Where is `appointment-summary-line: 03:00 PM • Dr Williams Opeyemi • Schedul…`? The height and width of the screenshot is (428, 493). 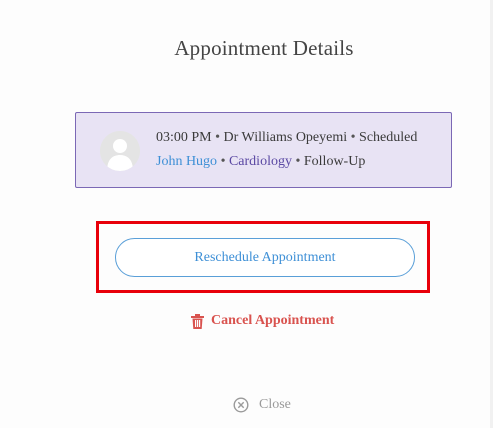
appointment-summary-line: 03:00 PM • Dr Williams Opeyemi • Schedul… is located at coordinates (286, 138).